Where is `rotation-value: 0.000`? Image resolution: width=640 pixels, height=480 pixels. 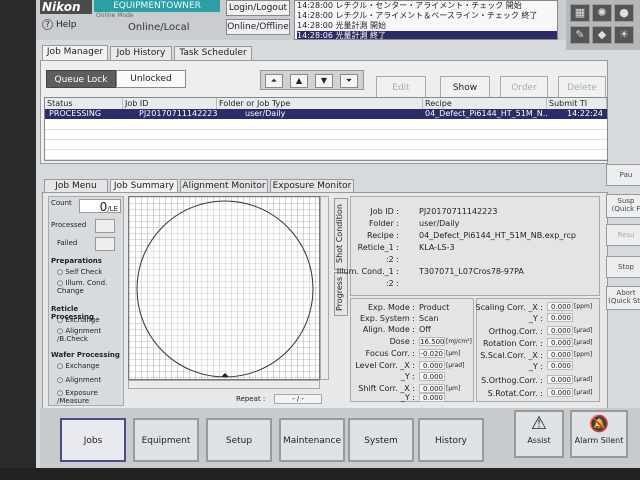 rotation-value: 0.000 is located at coordinates (560, 342).